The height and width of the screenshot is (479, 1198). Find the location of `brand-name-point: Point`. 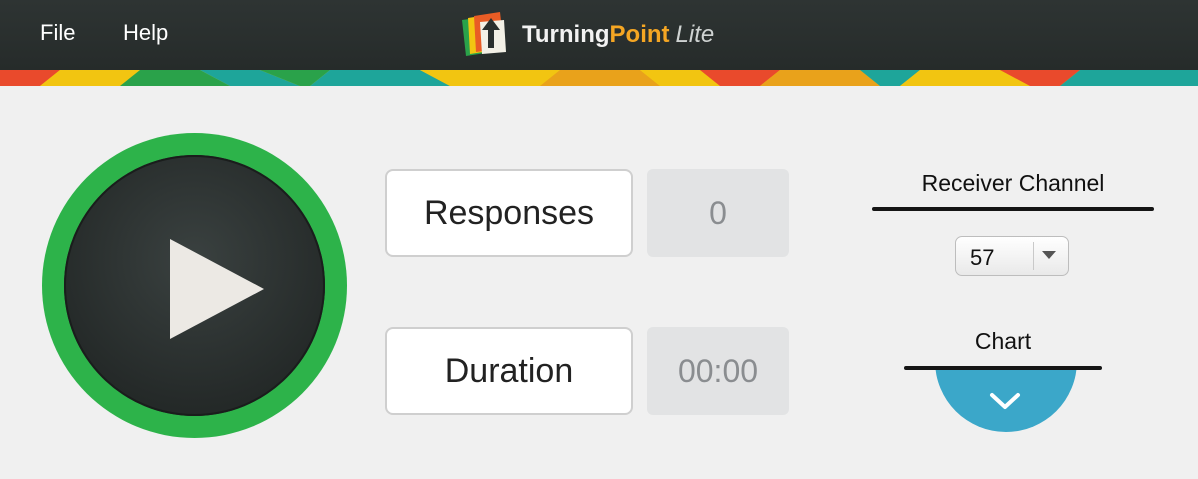

brand-name-point: Point is located at coordinates (639, 34).